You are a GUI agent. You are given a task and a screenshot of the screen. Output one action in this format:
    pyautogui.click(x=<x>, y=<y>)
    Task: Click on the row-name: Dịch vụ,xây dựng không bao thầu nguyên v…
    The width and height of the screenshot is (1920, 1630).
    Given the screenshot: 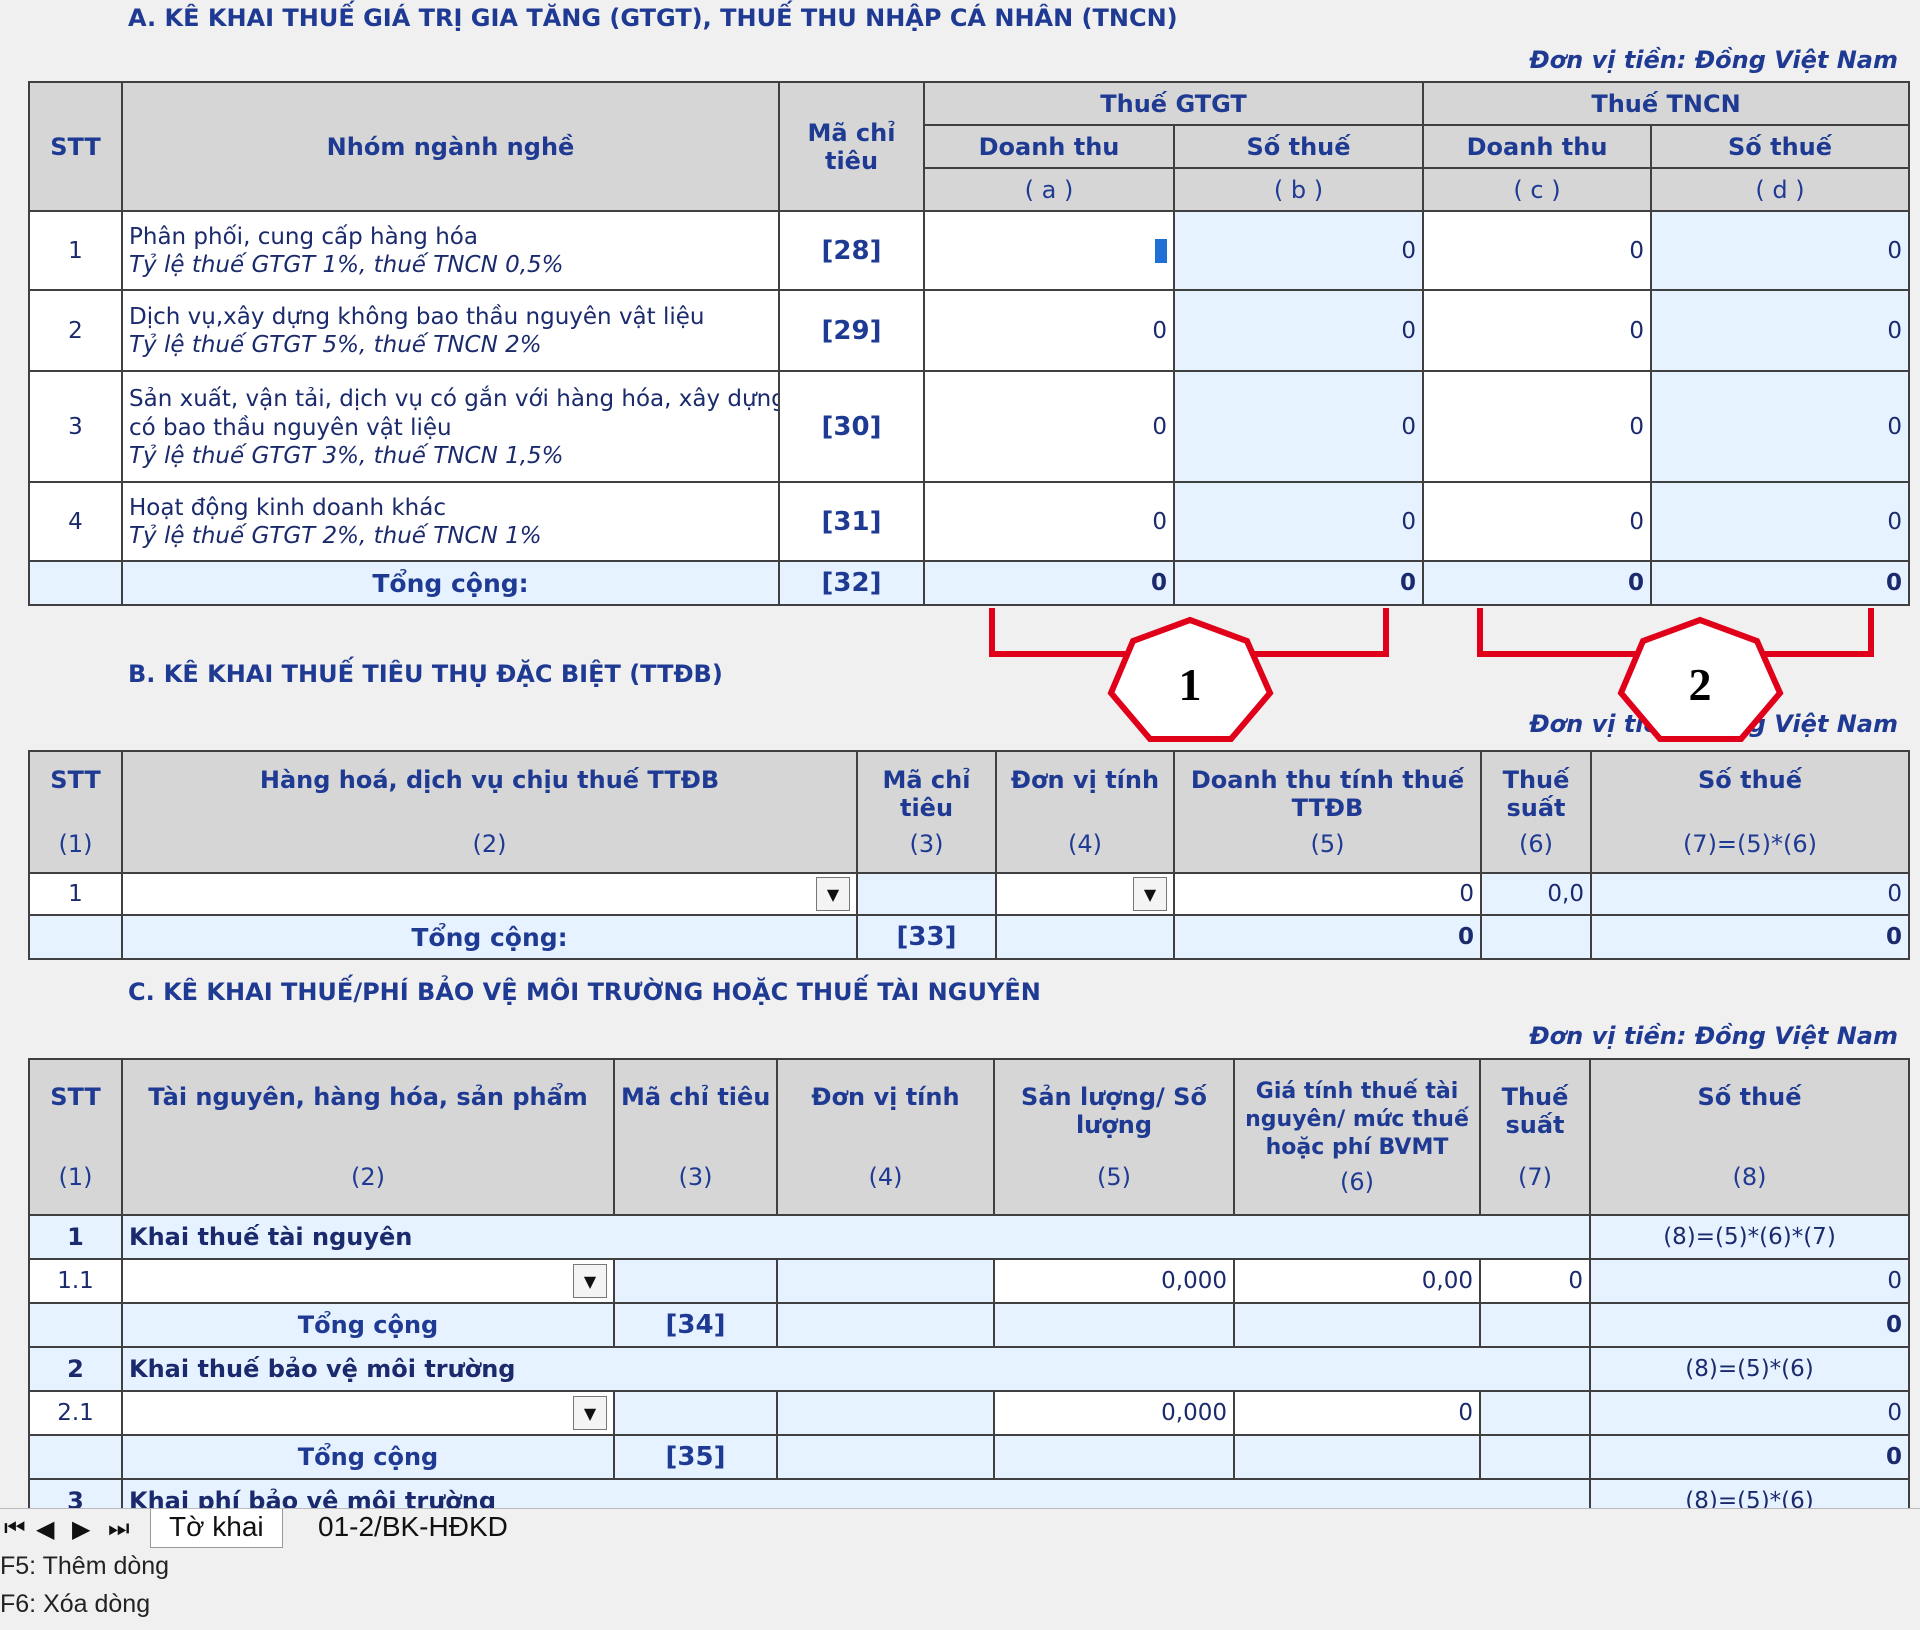 What is the action you would take?
    pyautogui.click(x=417, y=317)
    